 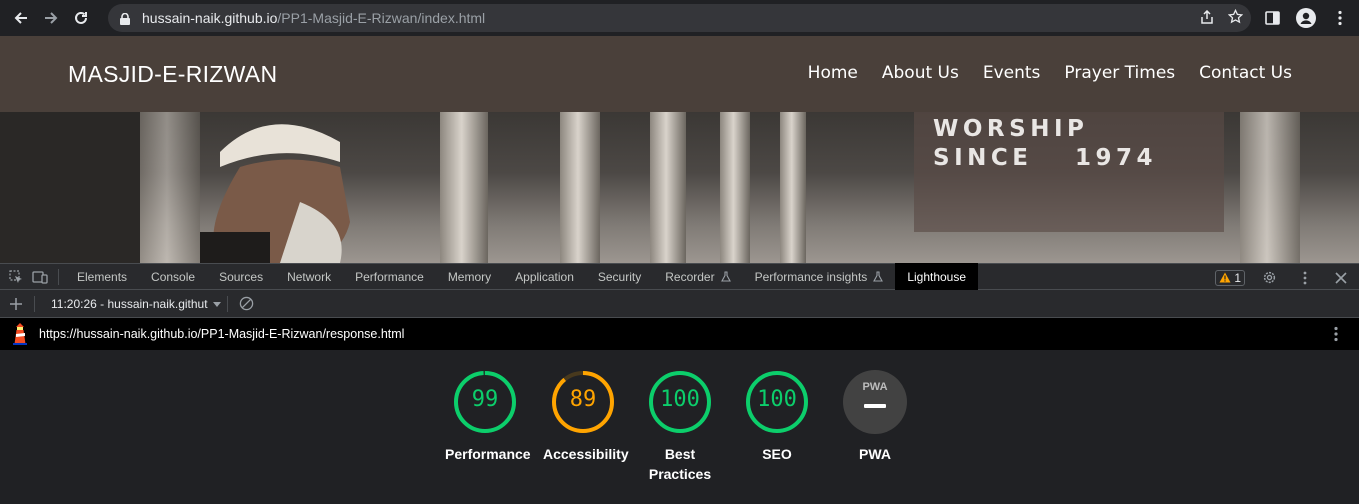 I want to click on gauge-performance: 99 Performance, so click(x=488, y=417).